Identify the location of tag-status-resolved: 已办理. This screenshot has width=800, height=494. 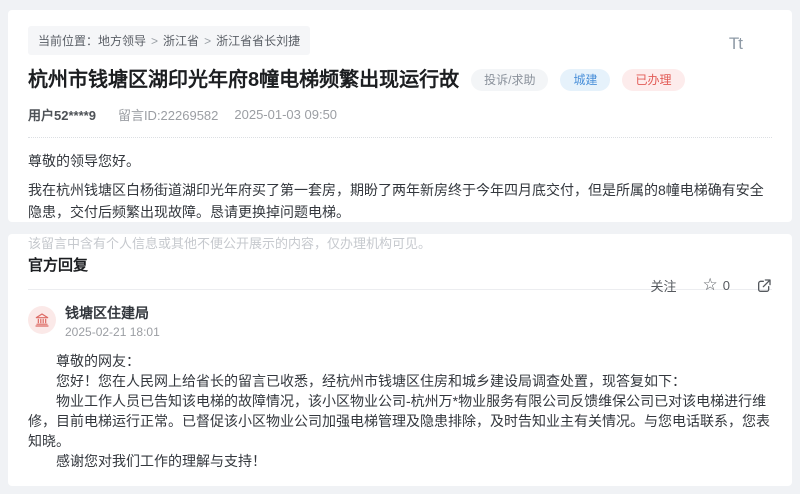
(653, 80).